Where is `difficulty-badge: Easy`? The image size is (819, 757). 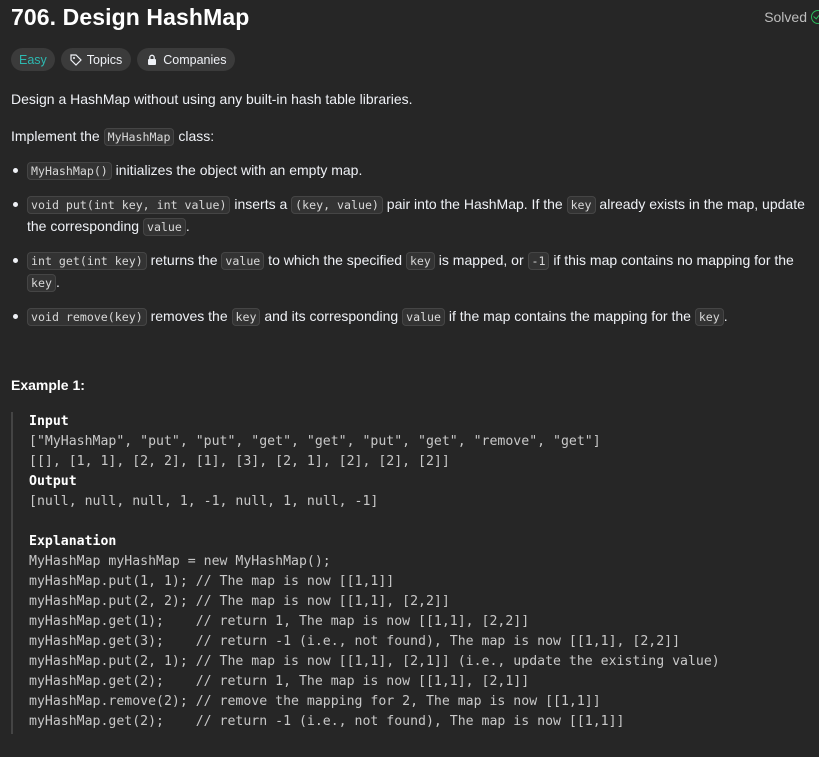 difficulty-badge: Easy is located at coordinates (33, 59).